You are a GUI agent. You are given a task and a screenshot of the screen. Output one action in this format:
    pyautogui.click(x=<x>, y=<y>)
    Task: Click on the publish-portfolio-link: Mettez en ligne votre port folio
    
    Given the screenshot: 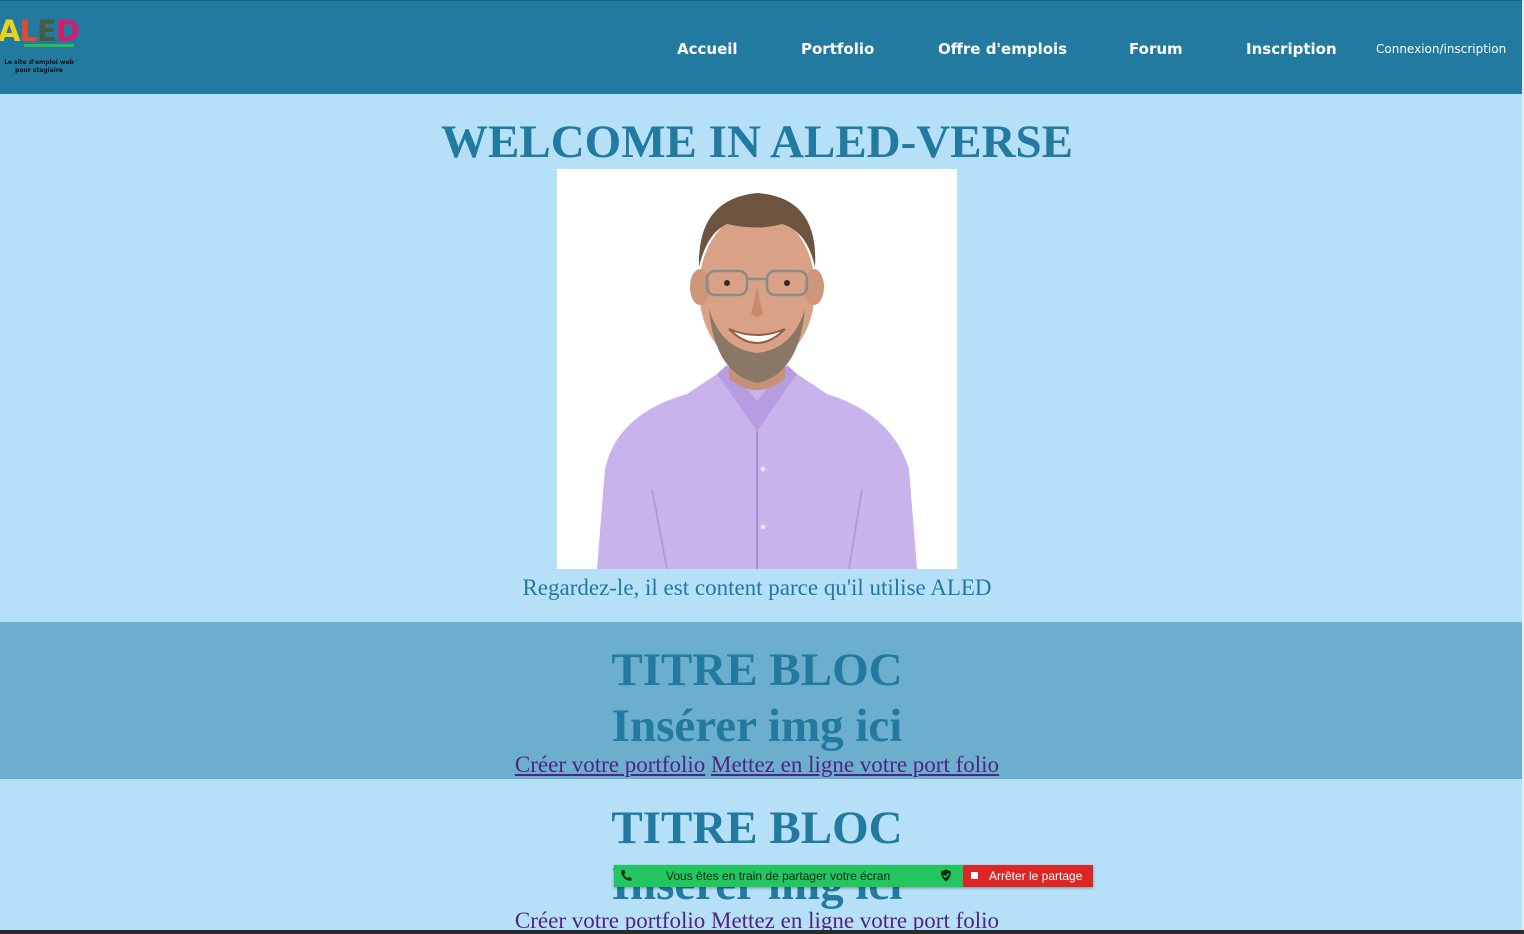 What is the action you would take?
    pyautogui.click(x=855, y=764)
    